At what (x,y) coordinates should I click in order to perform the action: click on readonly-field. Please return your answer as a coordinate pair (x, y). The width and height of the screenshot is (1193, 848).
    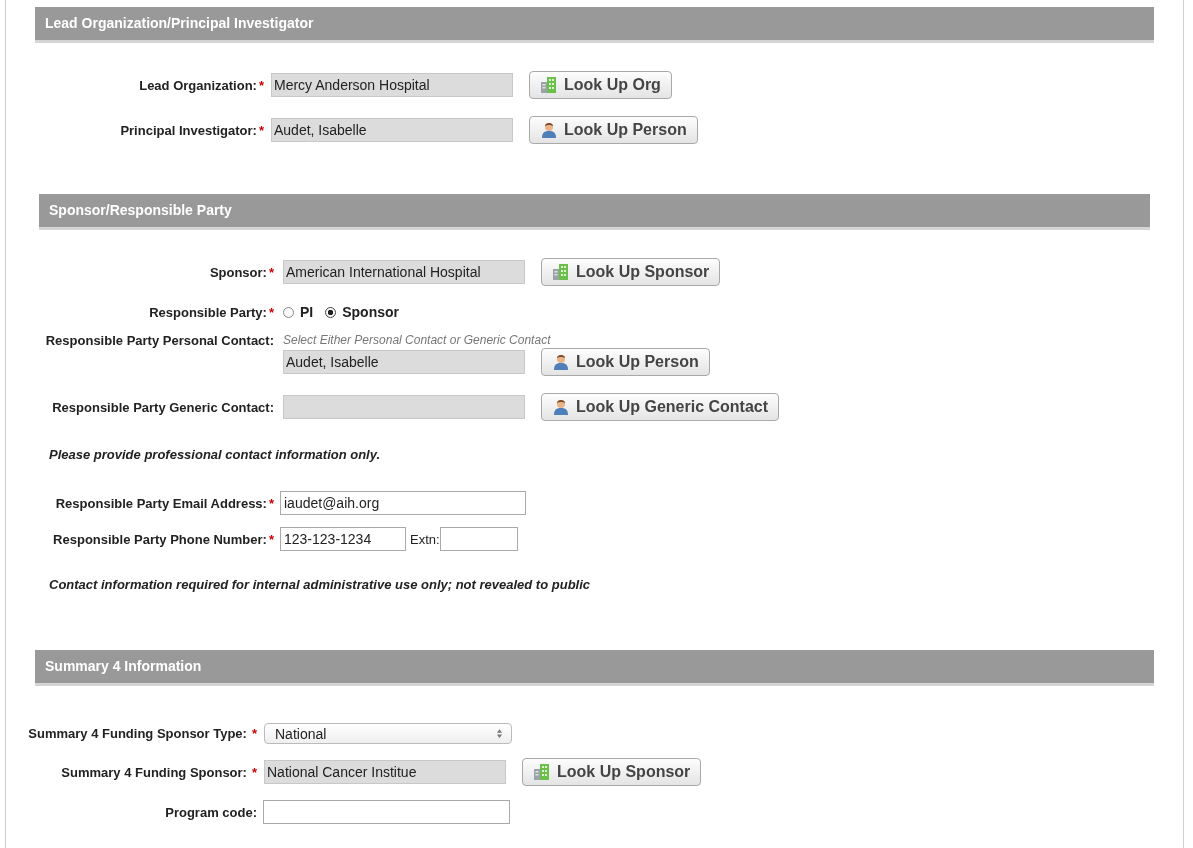
    Looking at the image, I should click on (404, 407).